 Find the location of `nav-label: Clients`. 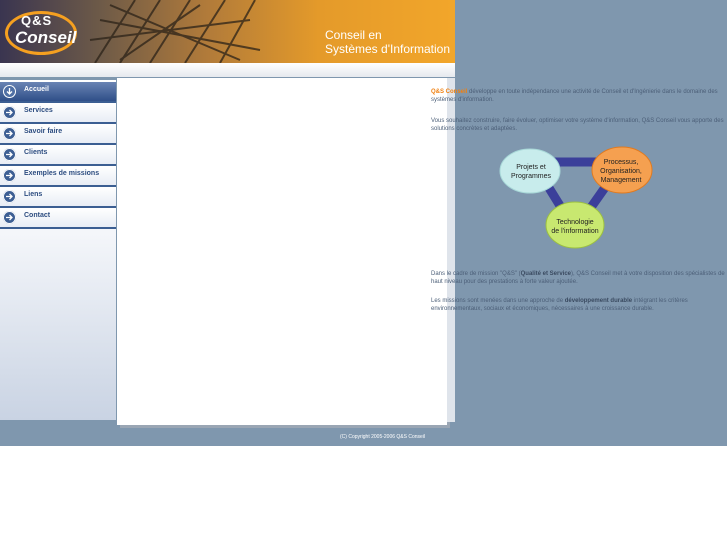

nav-label: Clients is located at coordinates (36, 152).